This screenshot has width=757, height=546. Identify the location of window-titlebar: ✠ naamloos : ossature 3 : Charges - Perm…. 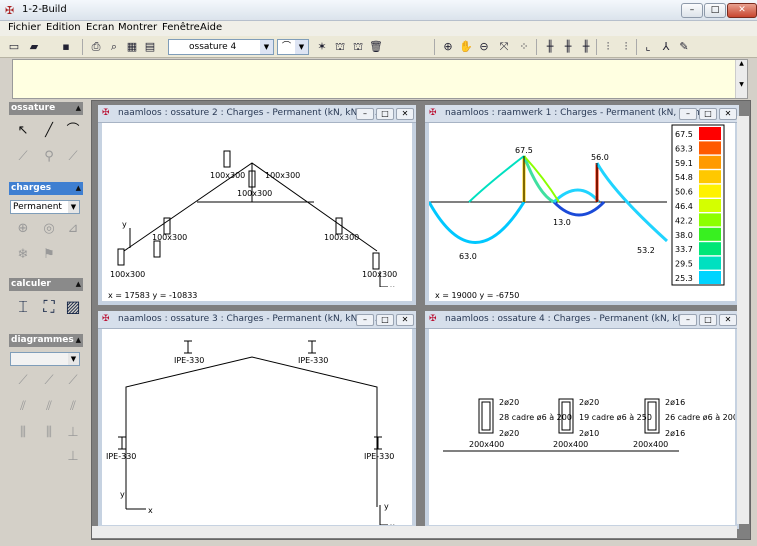
(257, 320).